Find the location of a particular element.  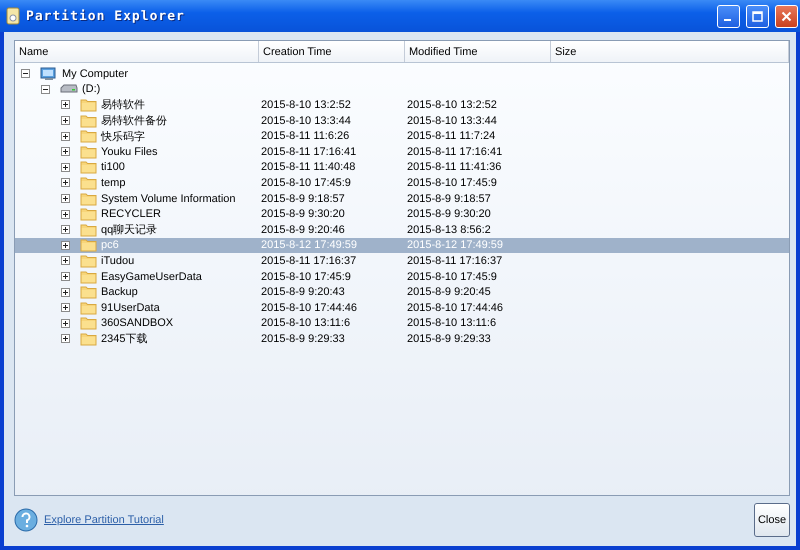

column-header: Creation Time is located at coordinates (332, 51).